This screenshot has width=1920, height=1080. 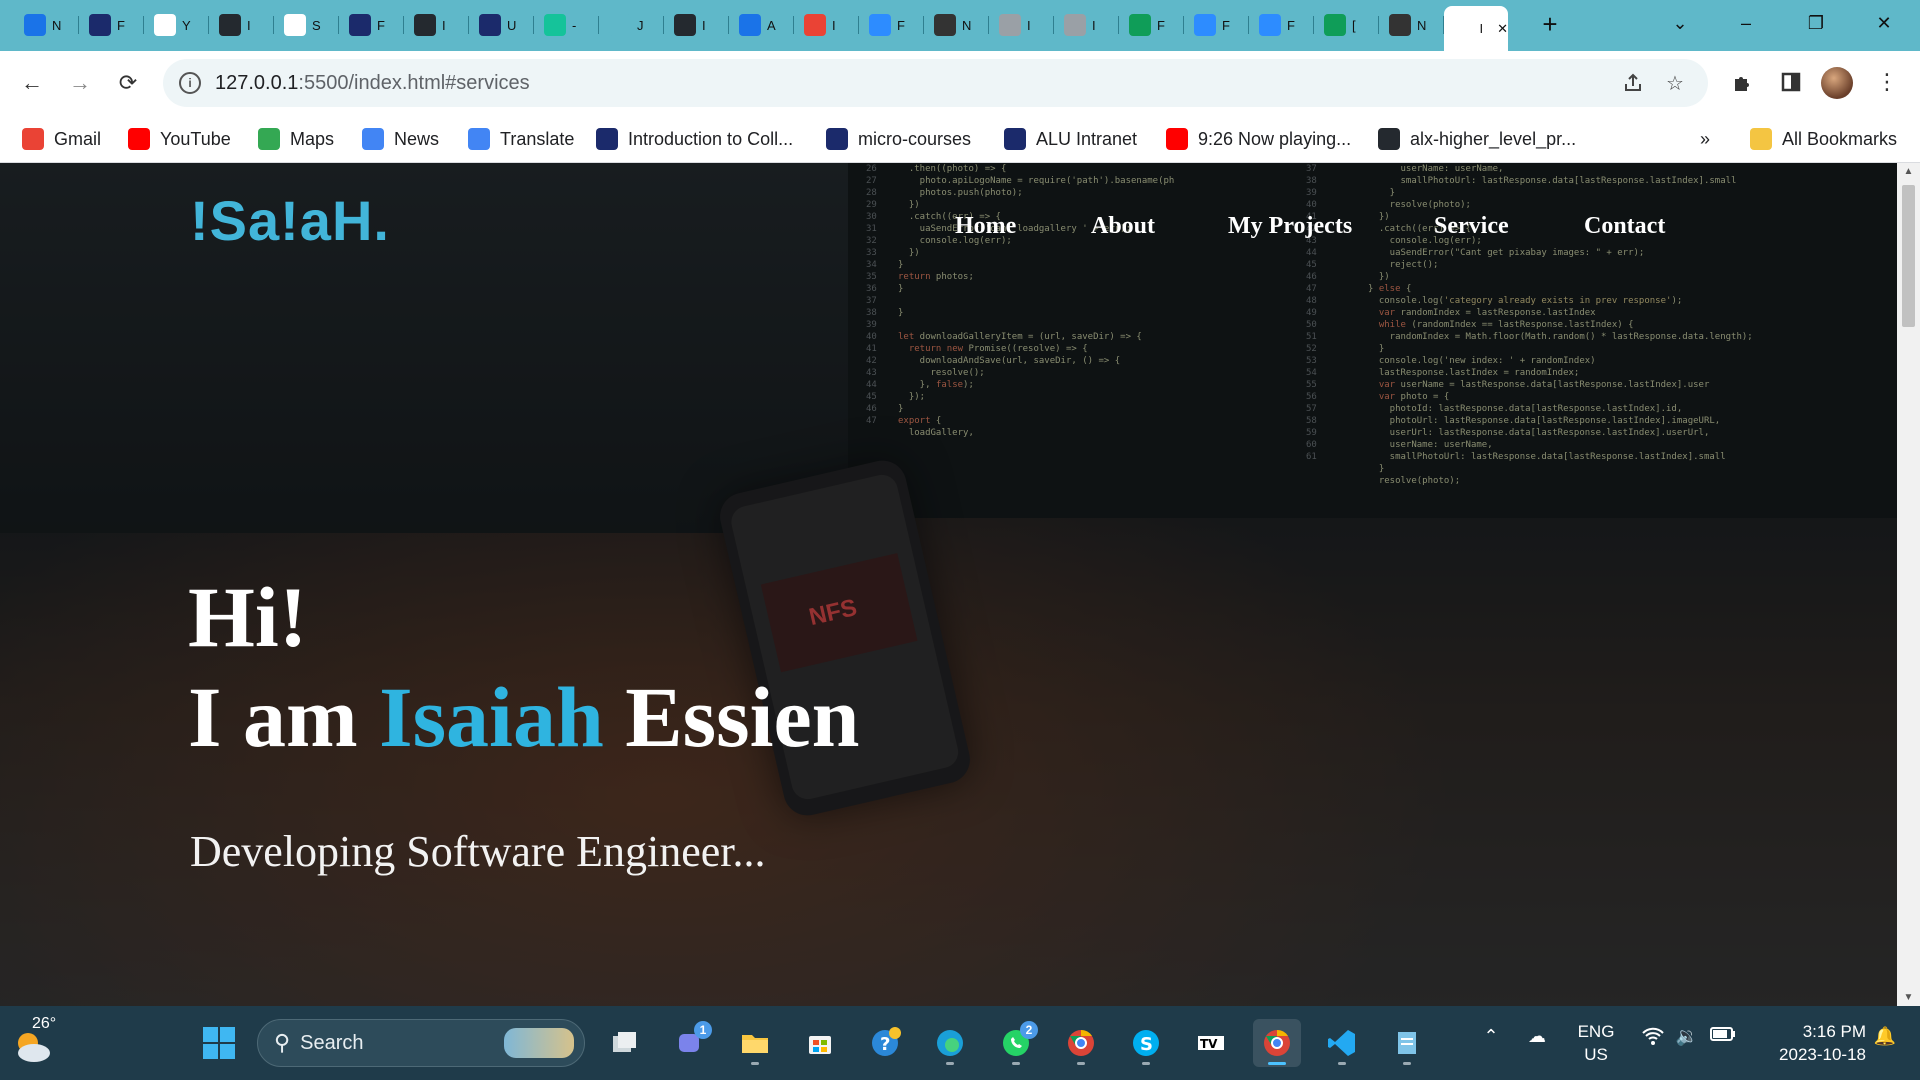 What do you see at coordinates (1811, 1043) in the screenshot?
I see `system-clock: 3:16 PM 2023-10-18` at bounding box center [1811, 1043].